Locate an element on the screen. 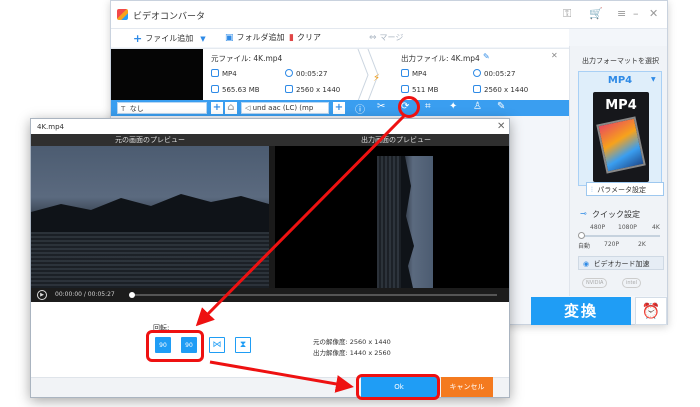 The height and width of the screenshot is (407, 700). clear-button: ▮ クリア is located at coordinates (305, 37).